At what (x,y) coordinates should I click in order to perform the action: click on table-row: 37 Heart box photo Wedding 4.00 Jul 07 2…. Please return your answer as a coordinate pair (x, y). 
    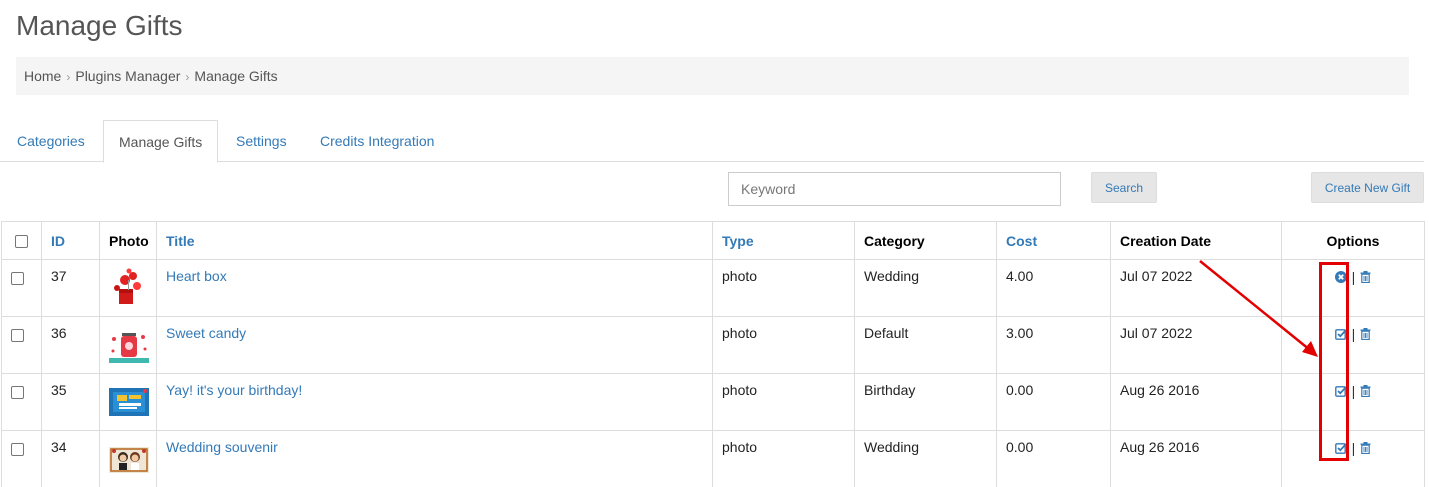
    Looking at the image, I should click on (713, 288).